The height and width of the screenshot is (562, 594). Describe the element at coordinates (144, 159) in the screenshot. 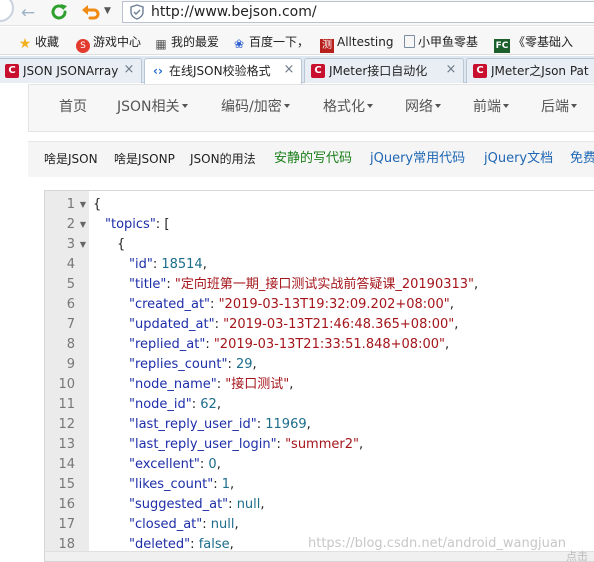

I see `link-what-is-jsonp: 啥是JSONP` at that location.